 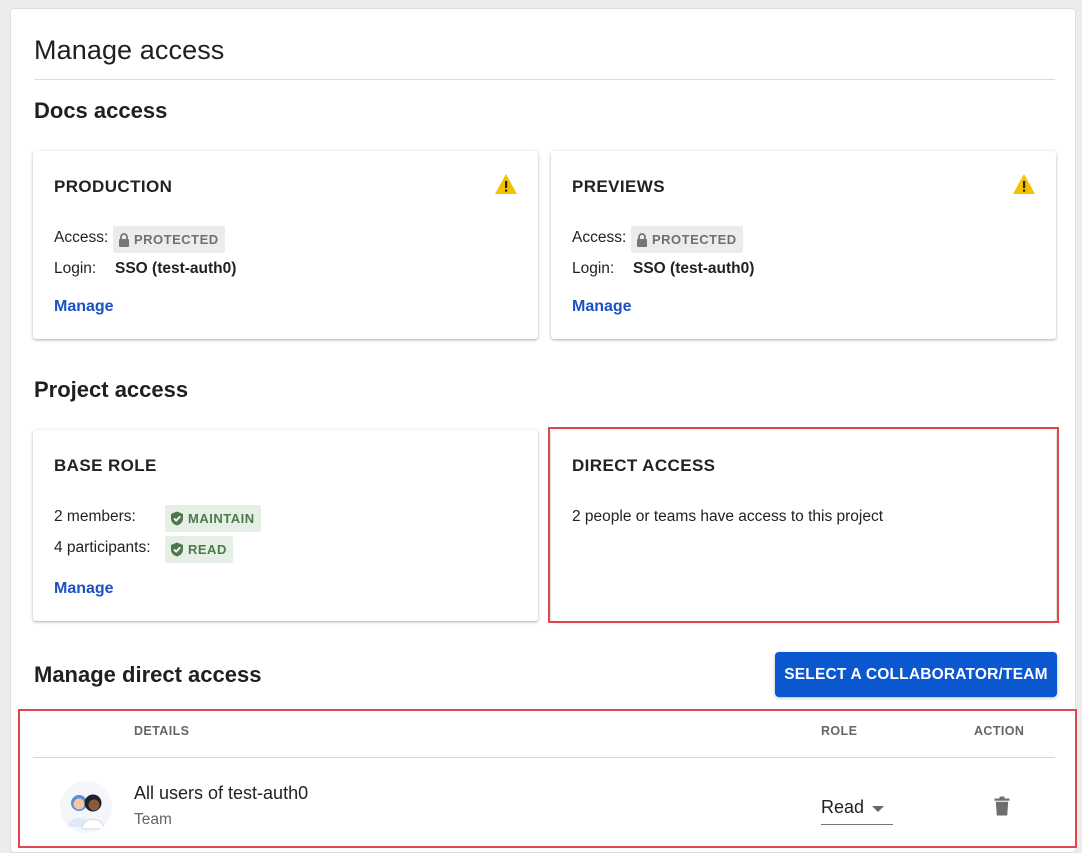 What do you see at coordinates (84, 307) in the screenshot?
I see `production-manage-link: Manage` at bounding box center [84, 307].